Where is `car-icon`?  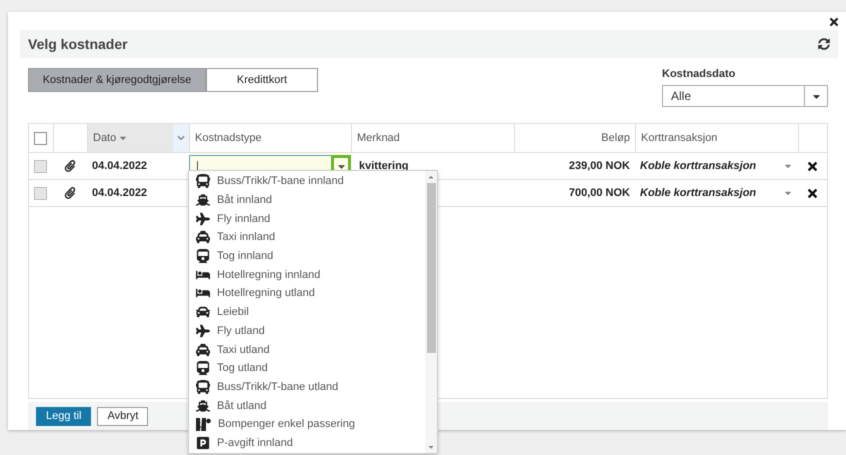
car-icon is located at coordinates (203, 312).